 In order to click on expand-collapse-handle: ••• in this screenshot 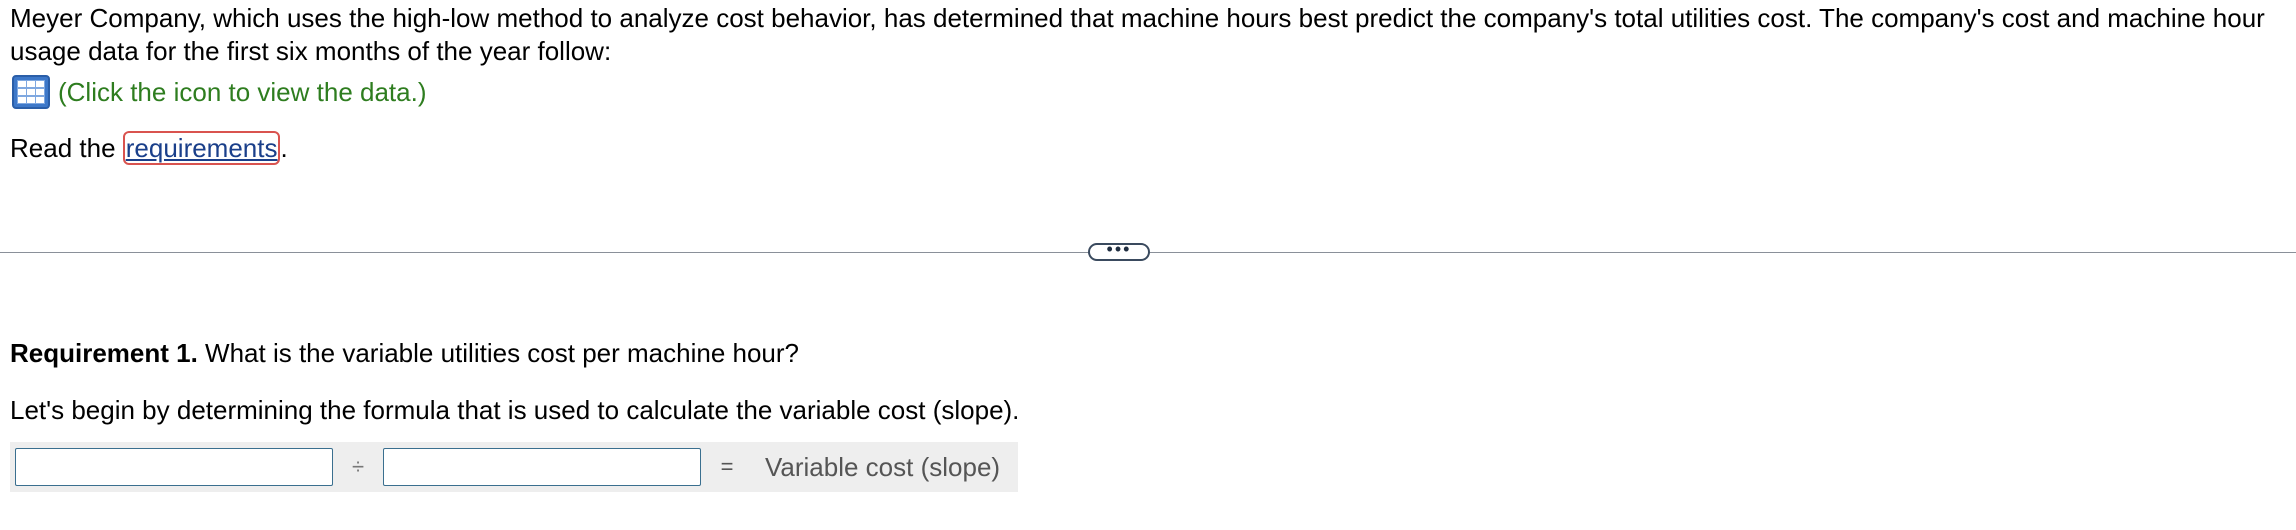, I will do `click(1119, 250)`.